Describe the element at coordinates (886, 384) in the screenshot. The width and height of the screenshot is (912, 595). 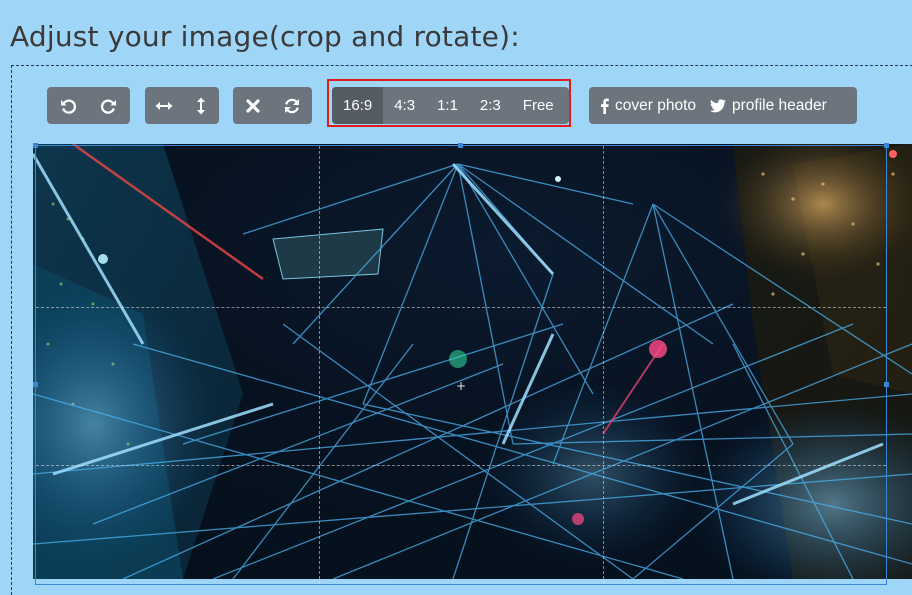
I see `crop-handle-e` at that location.